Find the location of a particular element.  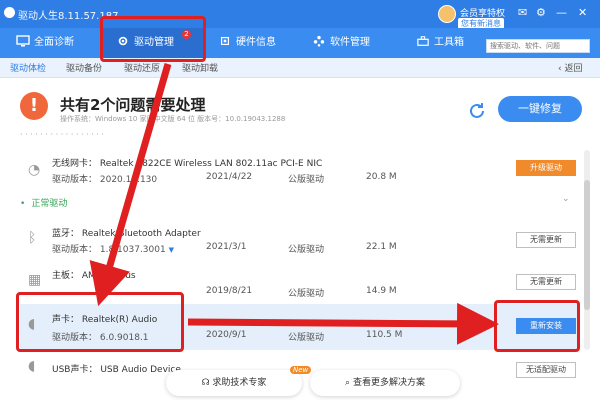

settings-icon: ⚙ is located at coordinates (541, 12).